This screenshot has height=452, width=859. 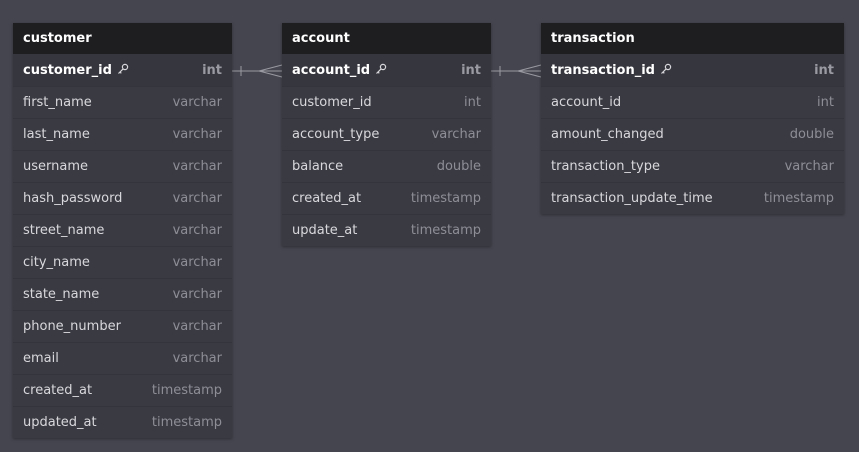 What do you see at coordinates (122, 294) in the screenshot?
I see `column-row: state_name varchar` at bounding box center [122, 294].